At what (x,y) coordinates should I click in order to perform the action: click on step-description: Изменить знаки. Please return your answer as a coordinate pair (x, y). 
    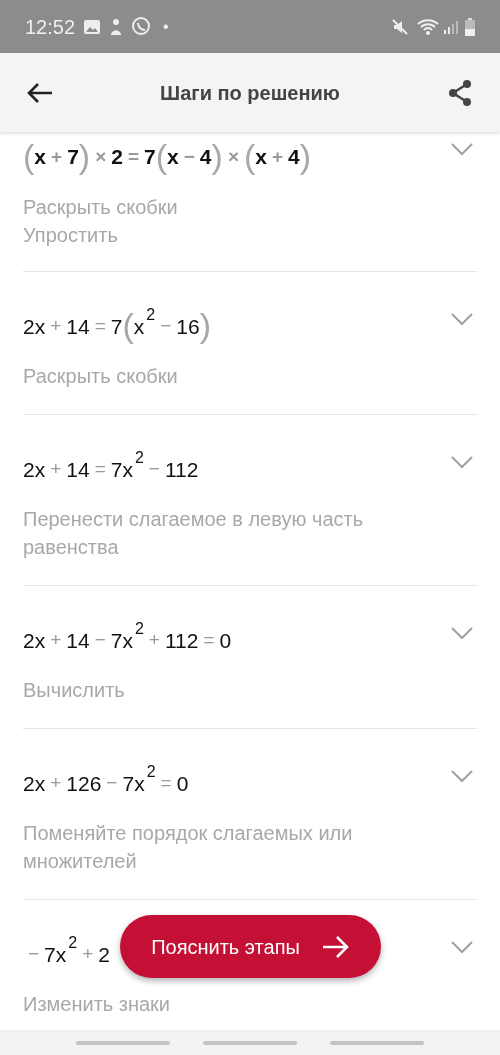
    Looking at the image, I should click on (97, 1004).